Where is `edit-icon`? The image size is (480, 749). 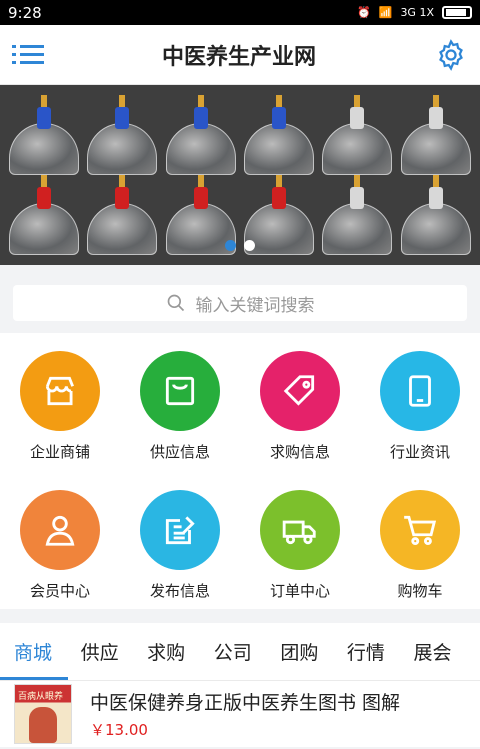
edit-icon is located at coordinates (180, 530).